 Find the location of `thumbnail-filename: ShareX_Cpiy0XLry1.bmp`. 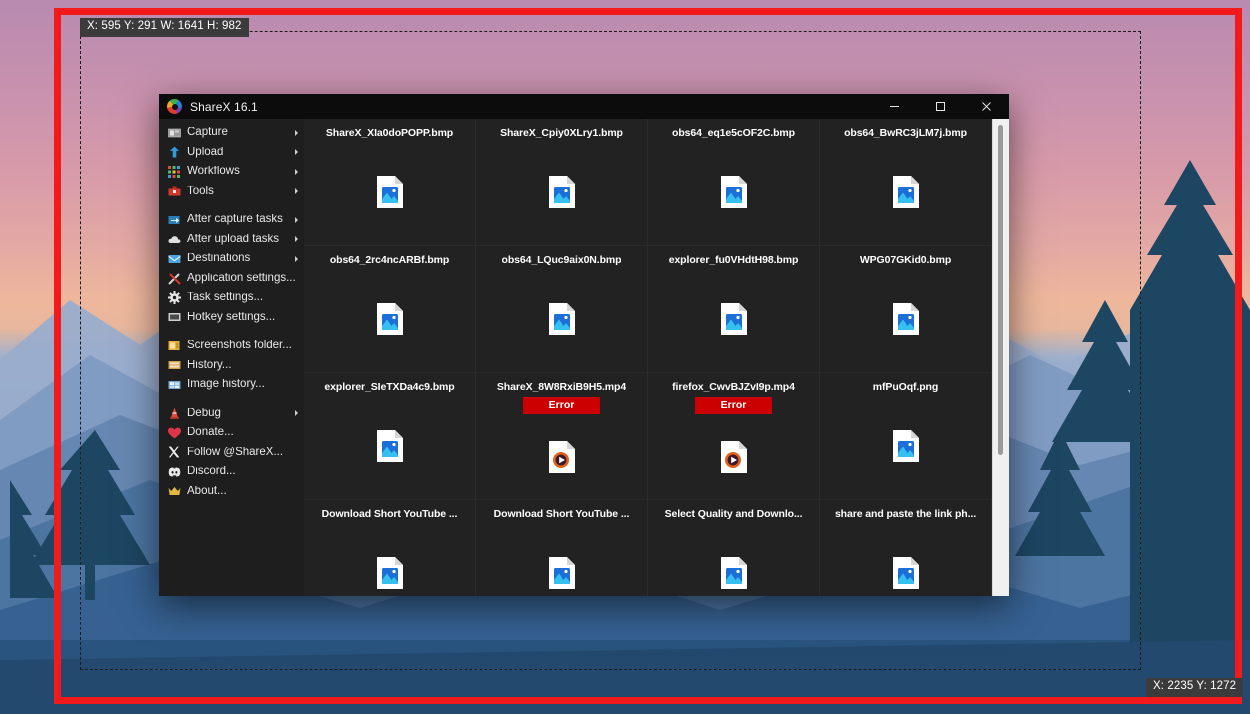

thumbnail-filename: ShareX_Cpiy0XLry1.bmp is located at coordinates (561, 133).